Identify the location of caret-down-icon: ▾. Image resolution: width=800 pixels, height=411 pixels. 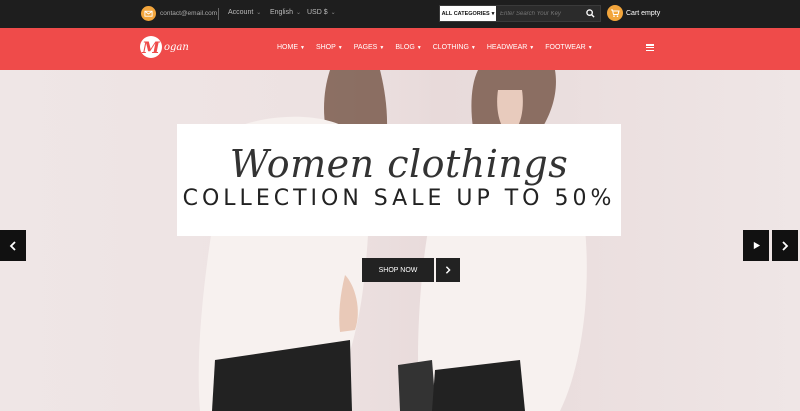
(493, 13).